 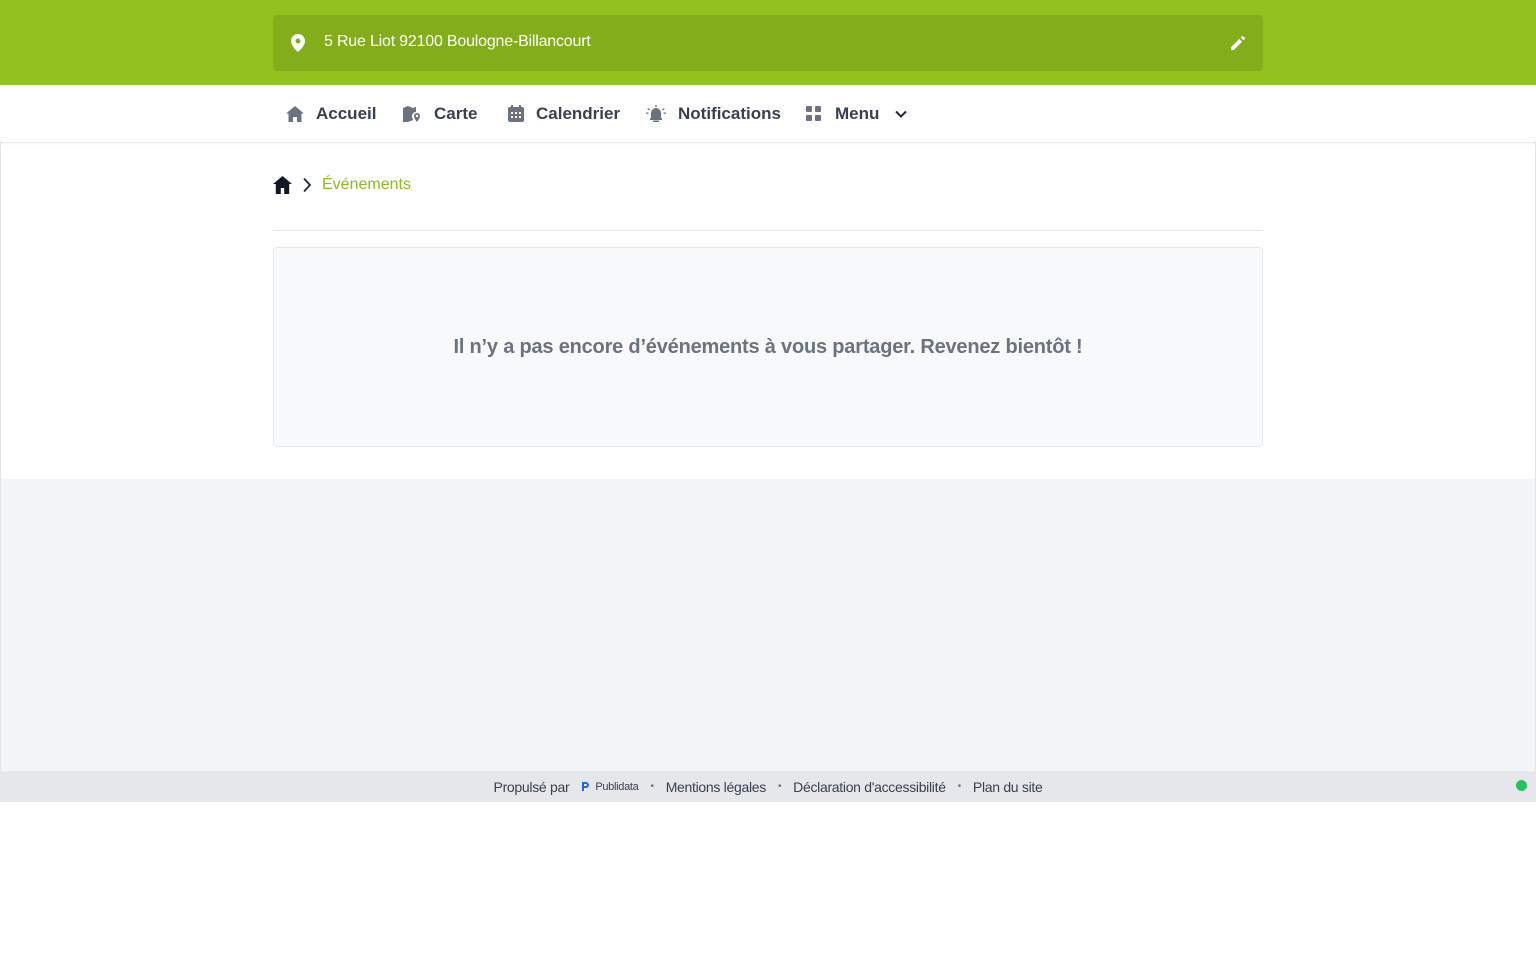 I want to click on breadcrumb: Événements, so click(x=342, y=185).